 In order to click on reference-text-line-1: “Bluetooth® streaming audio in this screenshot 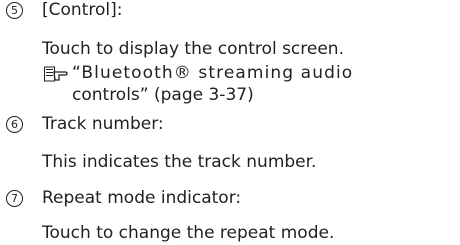, I will do `click(213, 73)`.